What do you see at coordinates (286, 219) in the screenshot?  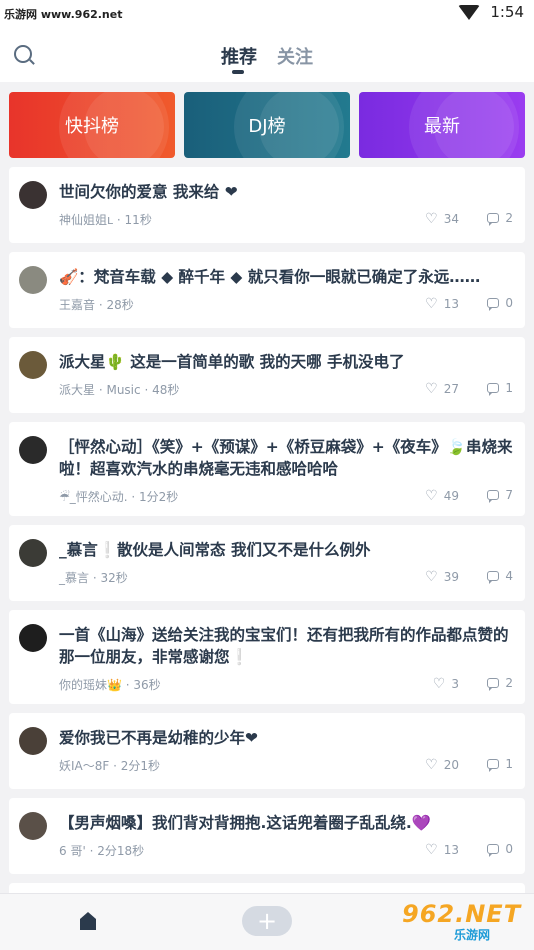 I see `post-meta: 神仙姐姐ʟ · 11秒 ♡ 34 2` at bounding box center [286, 219].